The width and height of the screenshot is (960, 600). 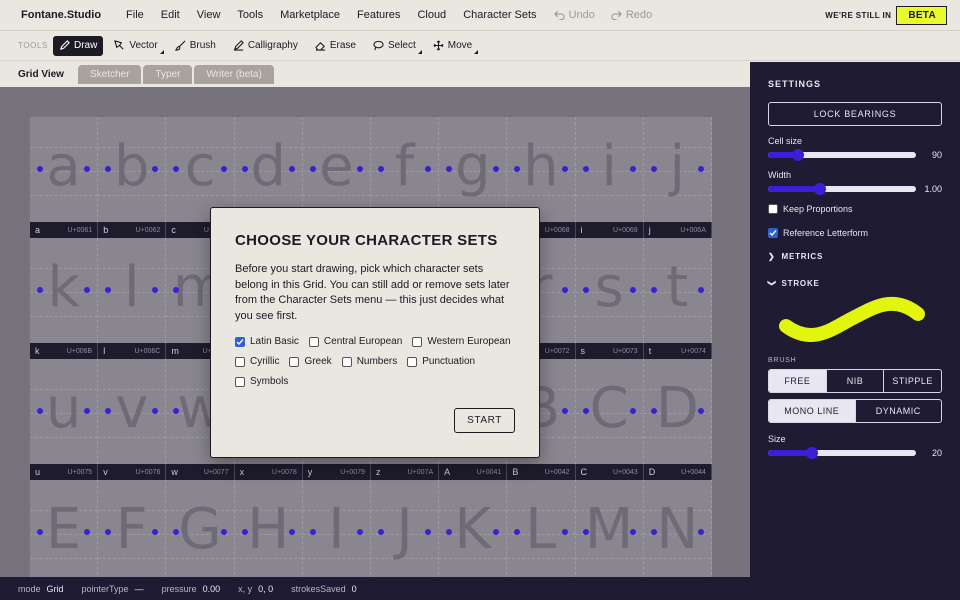 What do you see at coordinates (855, 256) in the screenshot?
I see `metrics-section-toggle: ❯ METRICS` at bounding box center [855, 256].